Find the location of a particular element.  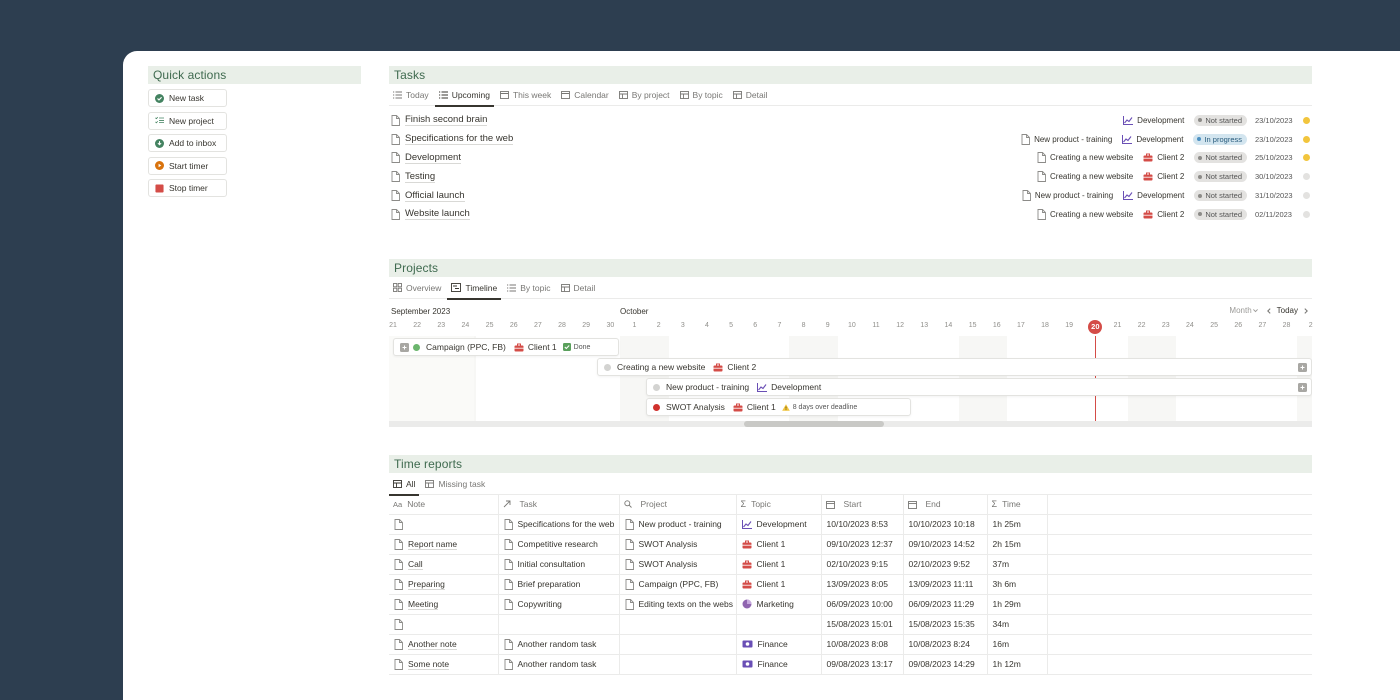

topic-cell: Finance is located at coordinates (779, 664).